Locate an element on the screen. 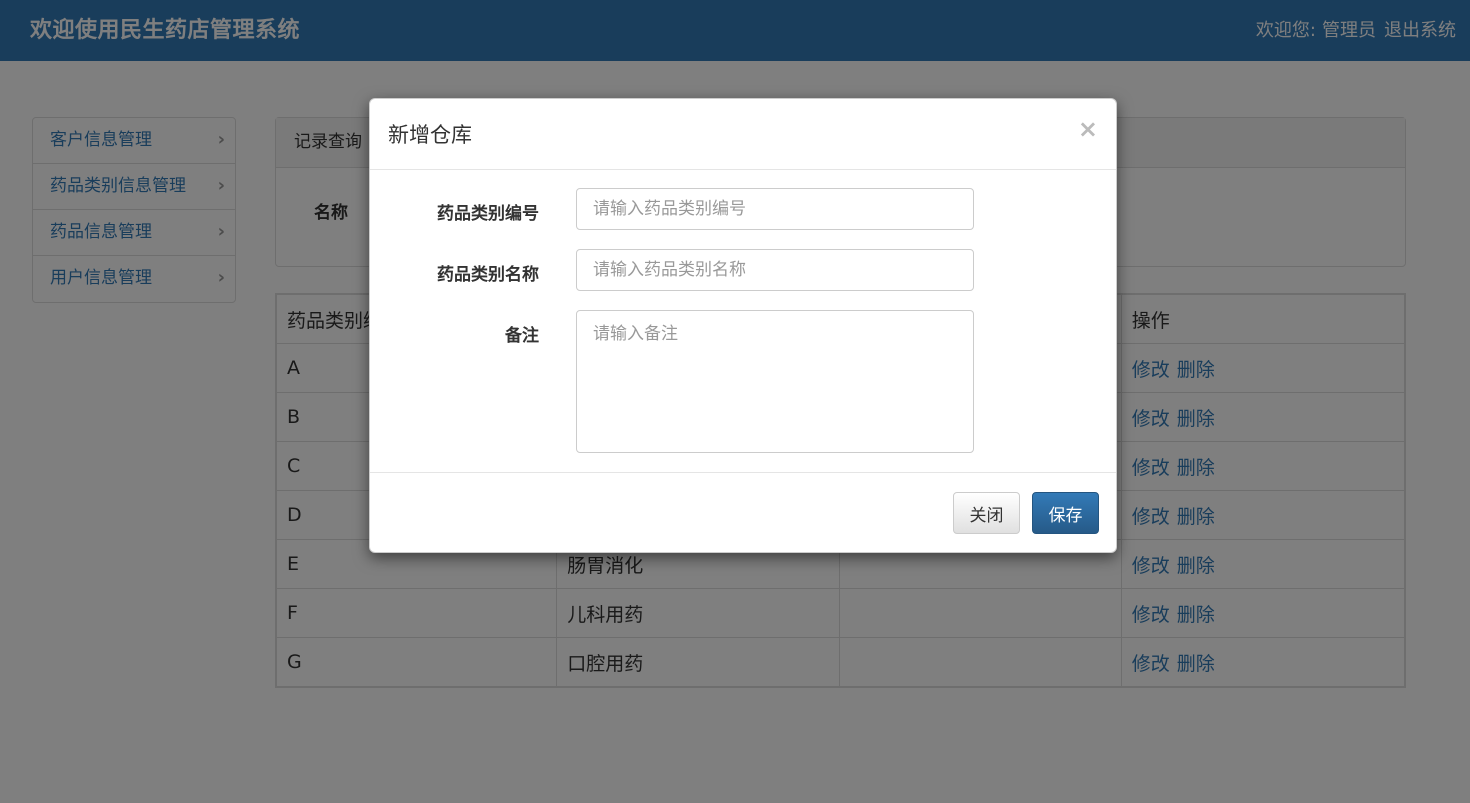 The height and width of the screenshot is (803, 1470). name-label: 药品类别名称 is located at coordinates (488, 275).